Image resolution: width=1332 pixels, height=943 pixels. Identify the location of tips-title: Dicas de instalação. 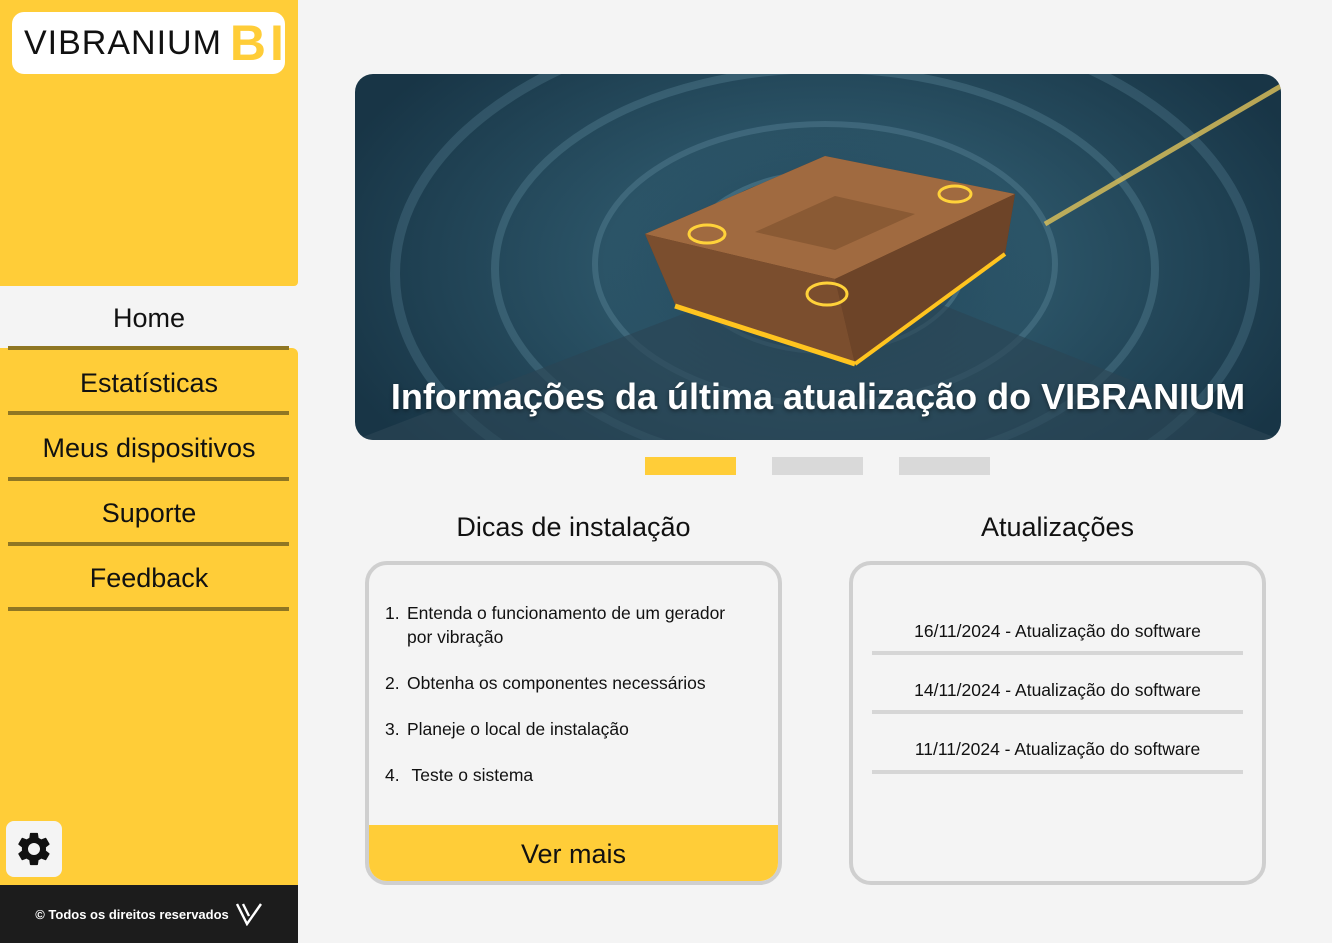
(573, 527).